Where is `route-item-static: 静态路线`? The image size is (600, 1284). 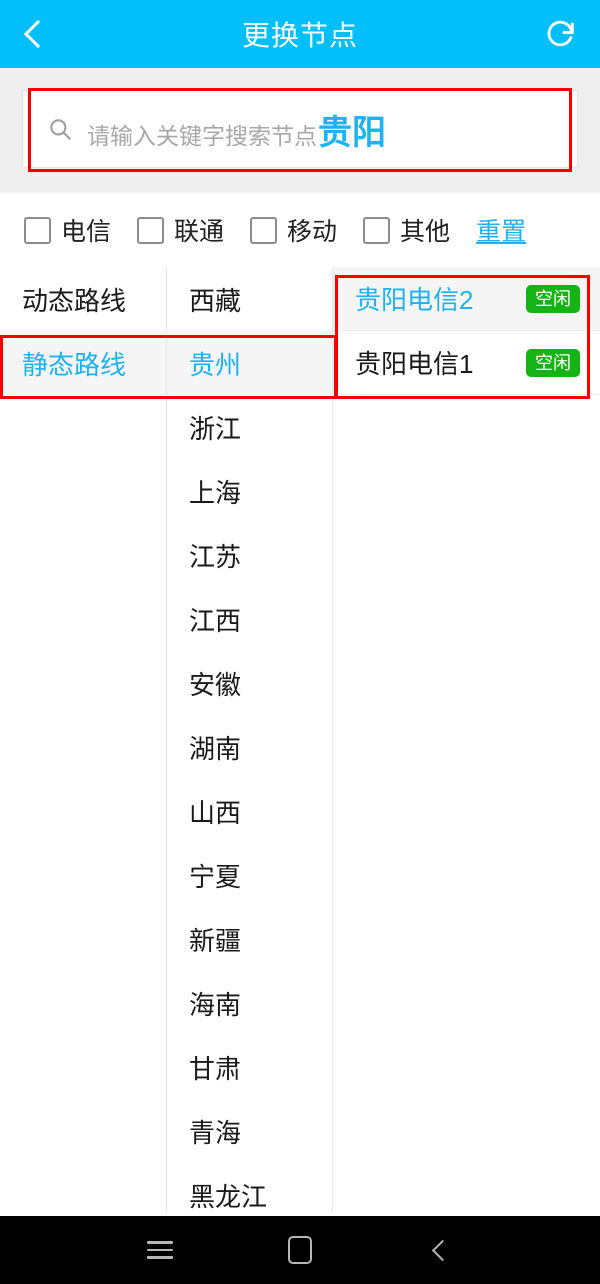
route-item-static: 静态路线 is located at coordinates (83, 363).